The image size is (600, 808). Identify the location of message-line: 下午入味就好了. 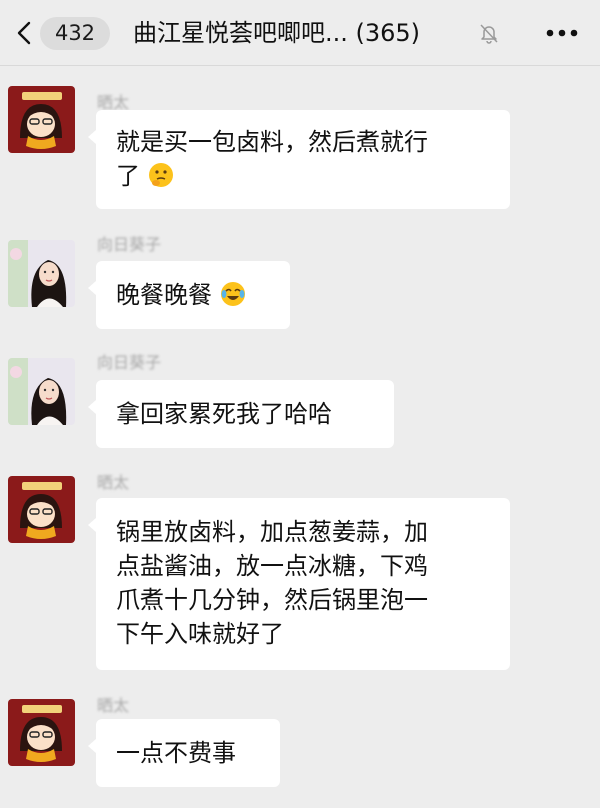
(200, 634).